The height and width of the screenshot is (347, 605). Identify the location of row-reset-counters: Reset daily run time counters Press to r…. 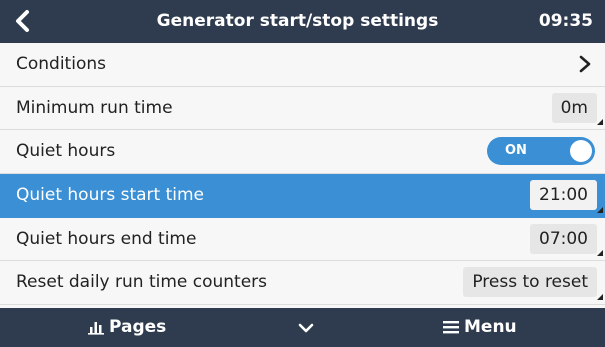
(302, 283).